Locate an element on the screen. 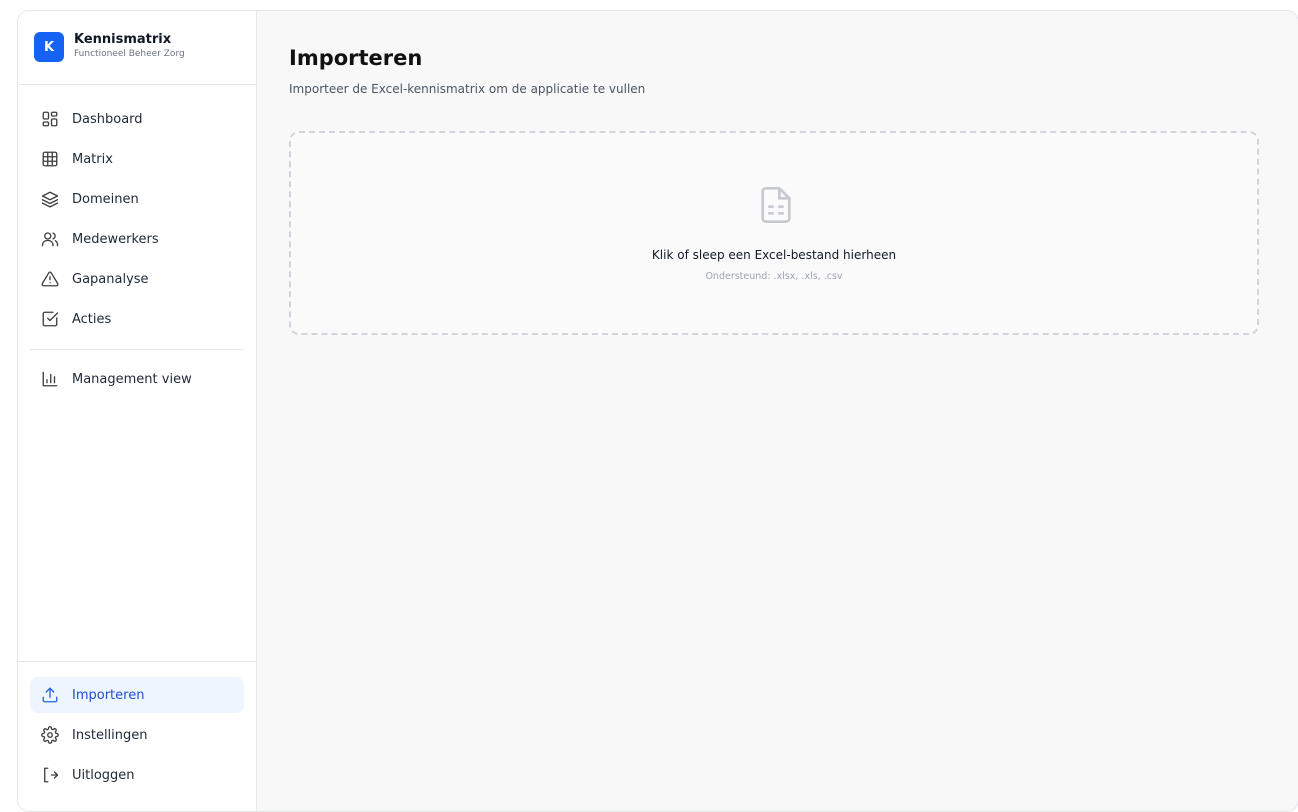 The height and width of the screenshot is (812, 1298). sidebar-item-label: Medewerkers is located at coordinates (115, 239).